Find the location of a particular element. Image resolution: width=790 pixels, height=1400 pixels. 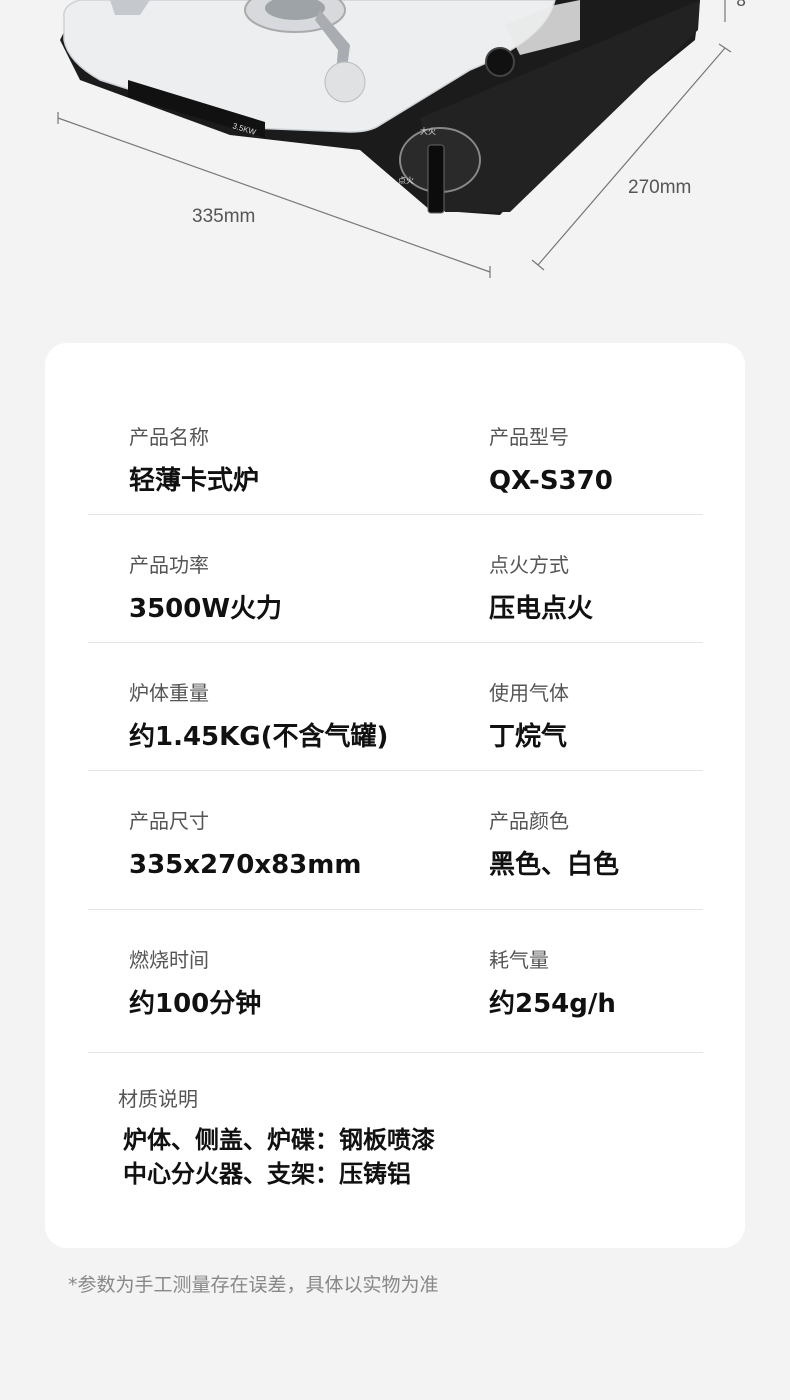

spec-label: 产品功率 is located at coordinates (169, 565).